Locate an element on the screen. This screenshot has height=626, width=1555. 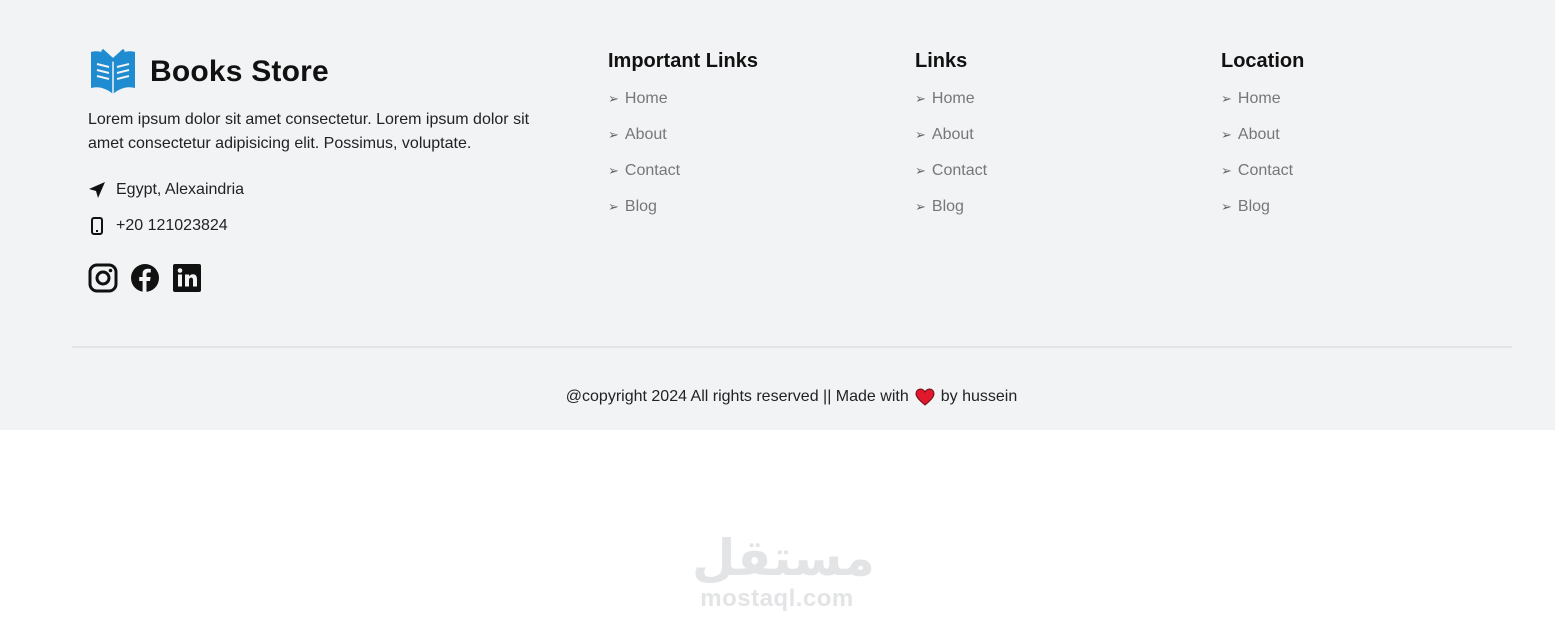
facebook-icon is located at coordinates (145, 278).